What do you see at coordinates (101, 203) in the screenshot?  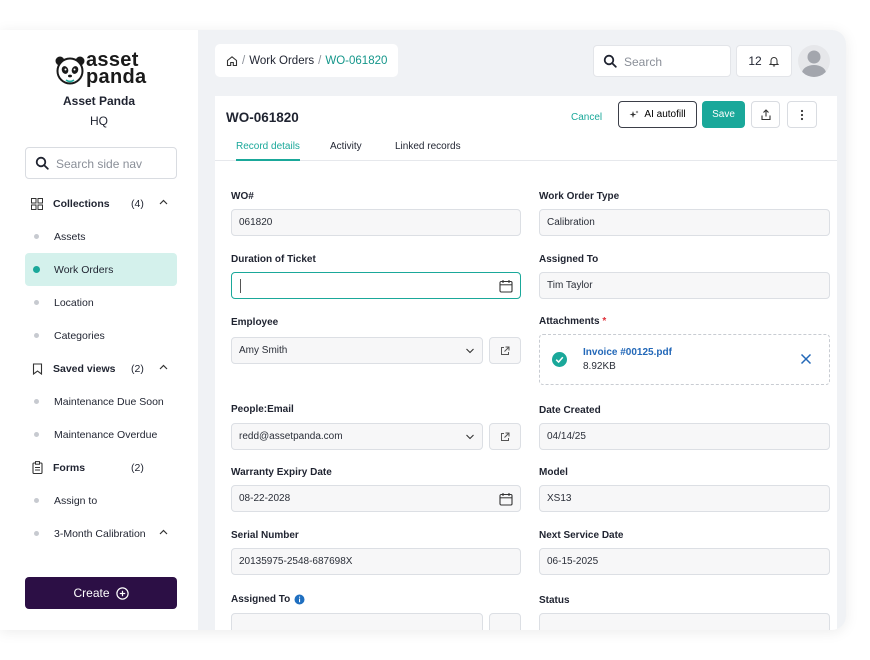 I see `nav-section-collections: Collections (4)` at bounding box center [101, 203].